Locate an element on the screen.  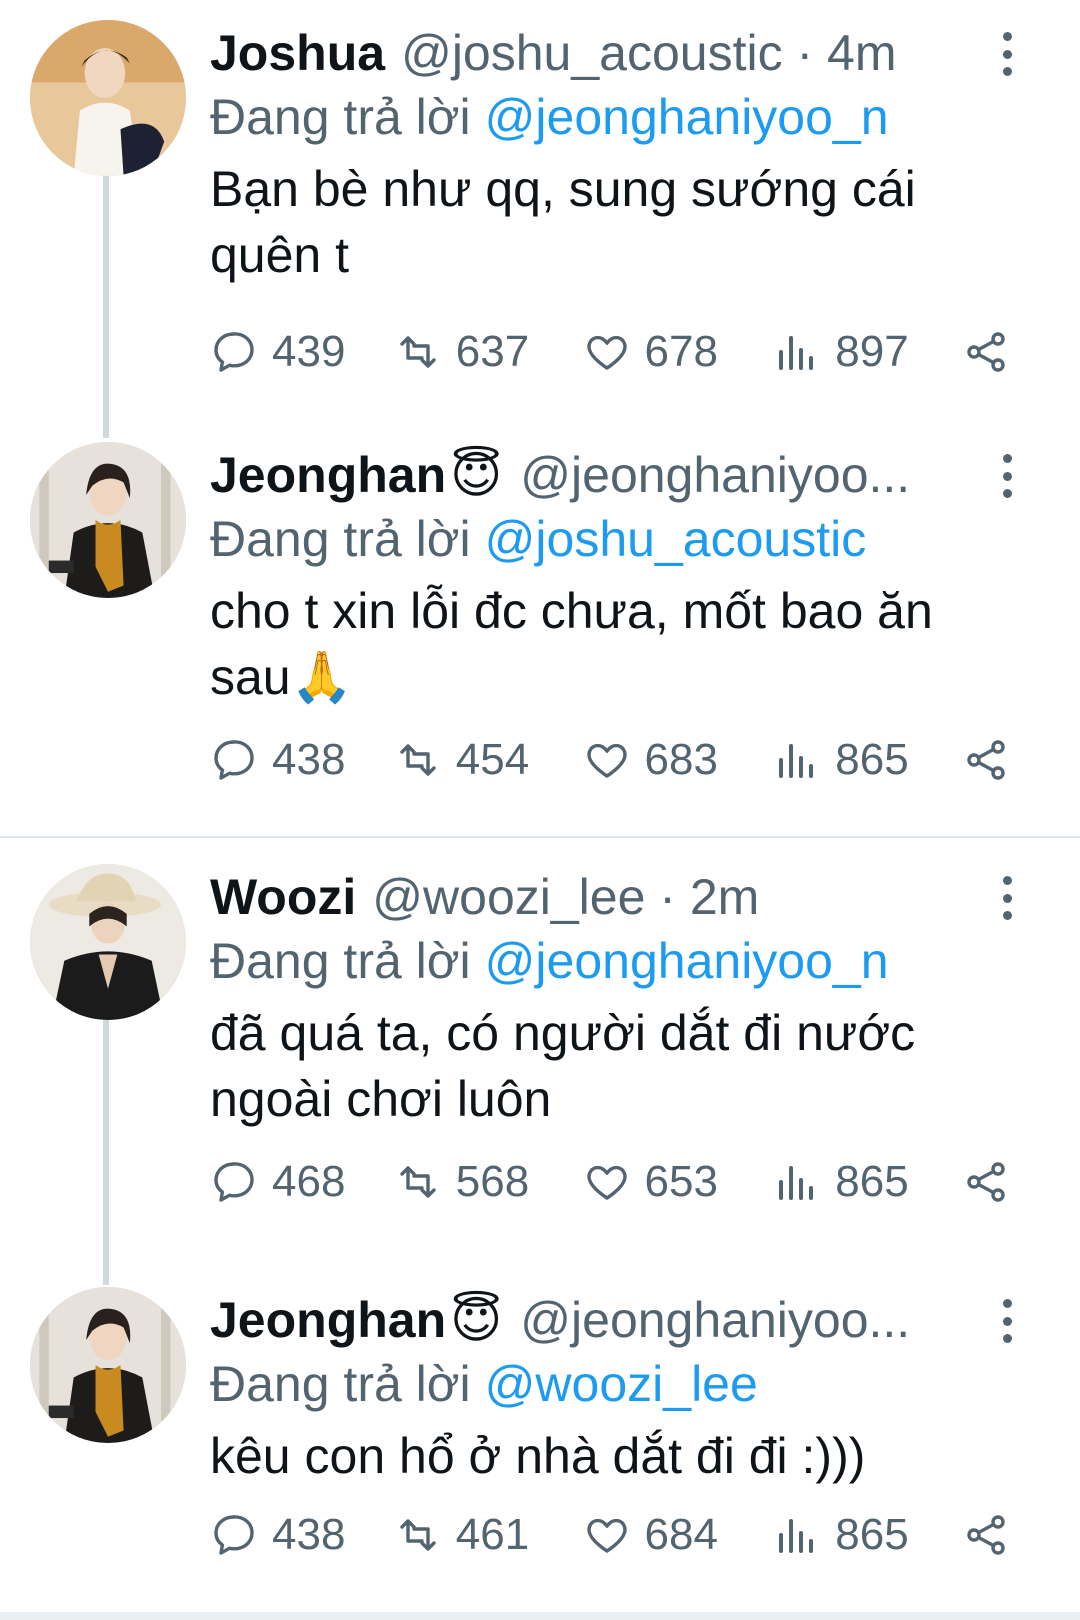
like-button: 684 is located at coordinates (678, 1535).